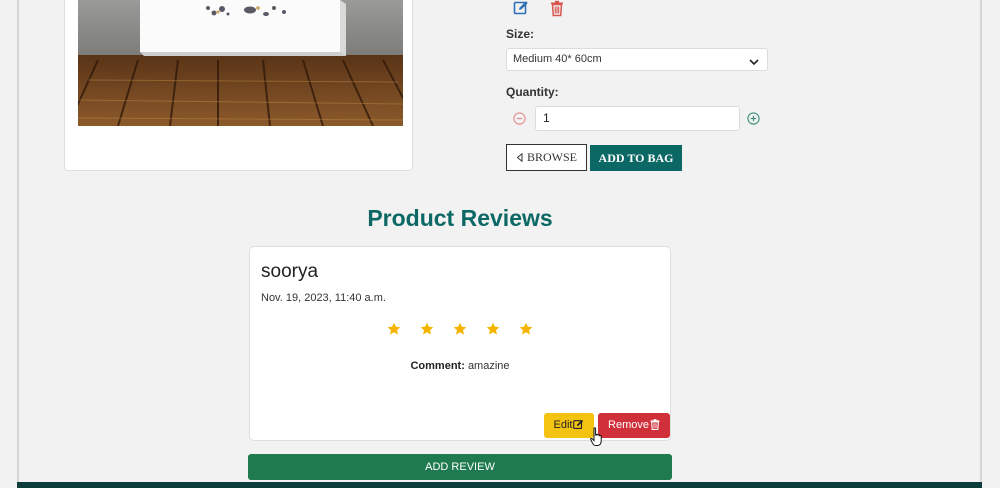 This screenshot has width=1000, height=488. What do you see at coordinates (460, 218) in the screenshot?
I see `reviews-title: Product Reviews` at bounding box center [460, 218].